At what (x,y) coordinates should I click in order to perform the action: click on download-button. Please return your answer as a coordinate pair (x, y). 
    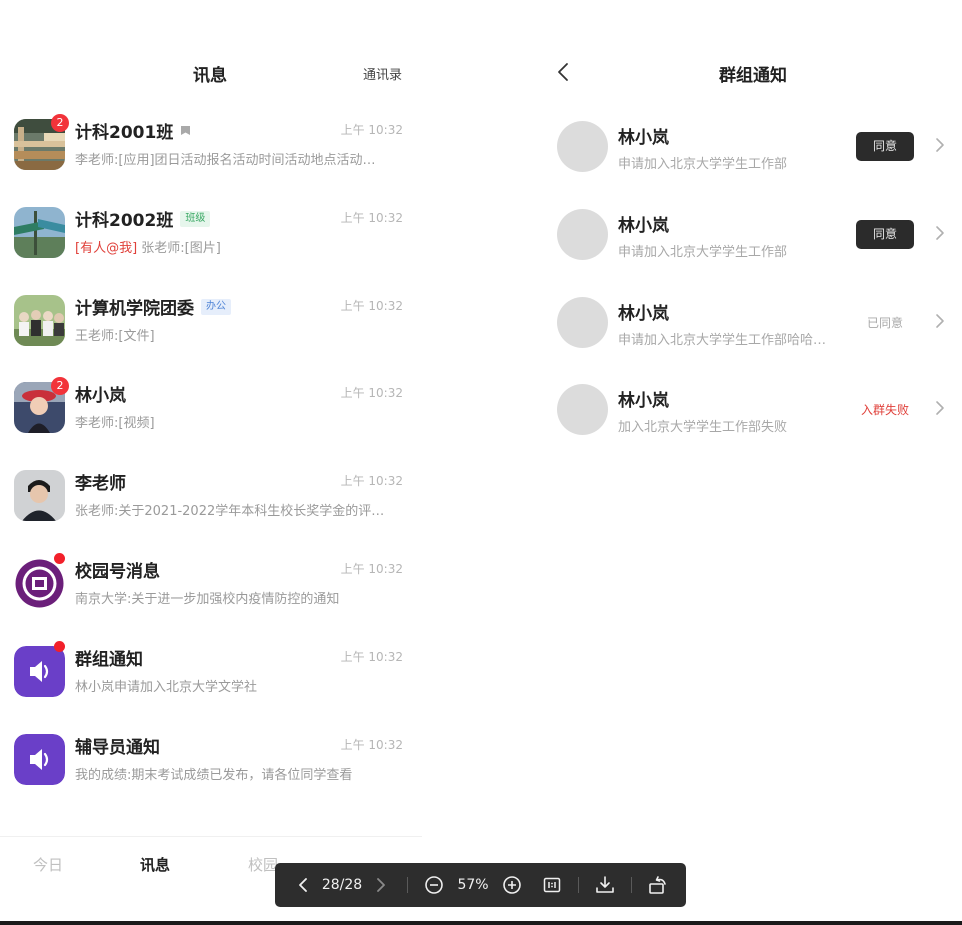
    Looking at the image, I should click on (605, 885).